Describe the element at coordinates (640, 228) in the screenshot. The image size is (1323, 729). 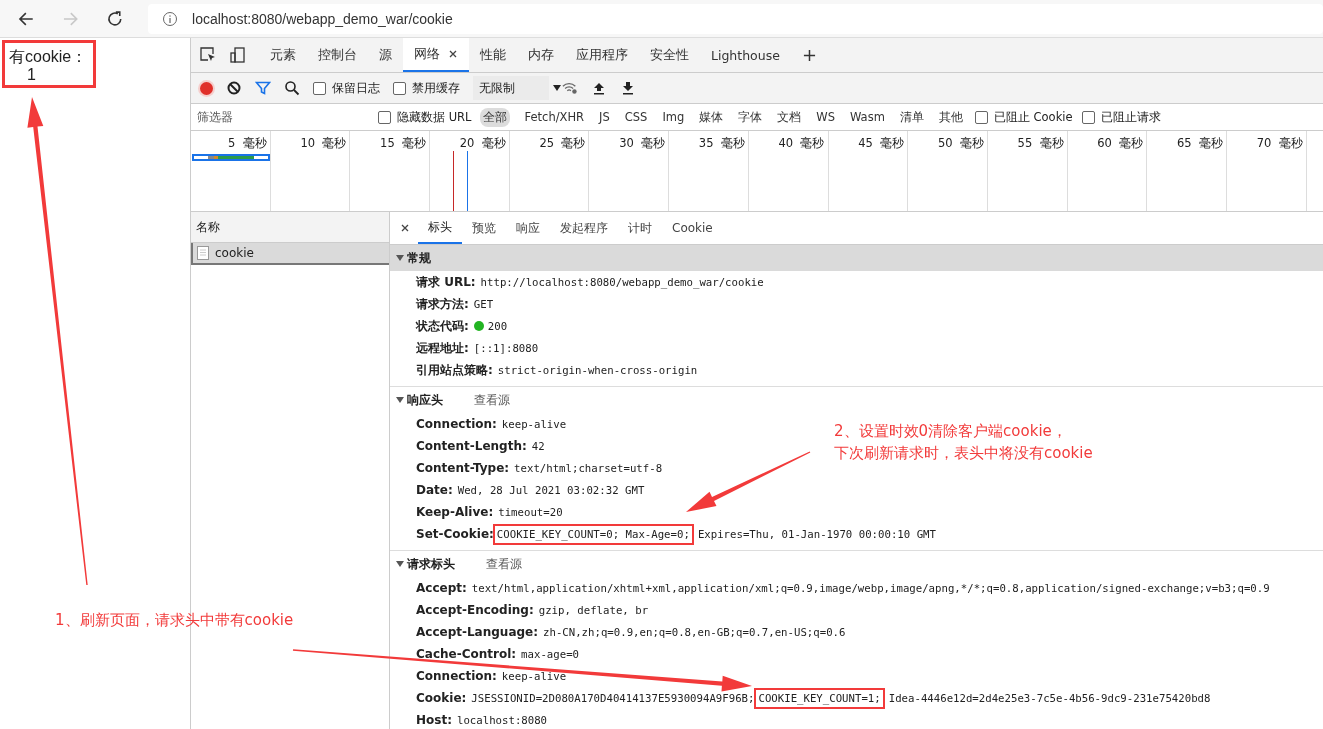
I see `detail-tab: 计时` at that location.